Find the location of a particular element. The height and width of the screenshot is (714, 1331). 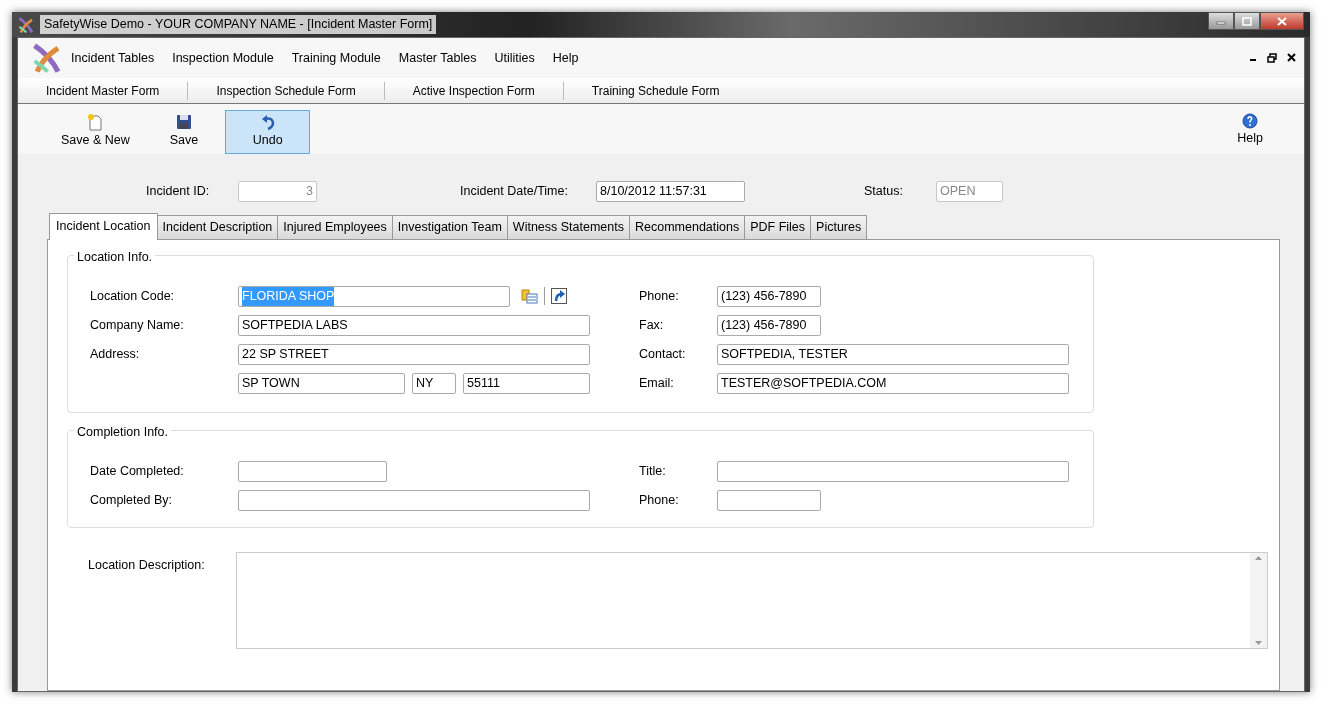

field-label: Location Description: is located at coordinates (147, 565).